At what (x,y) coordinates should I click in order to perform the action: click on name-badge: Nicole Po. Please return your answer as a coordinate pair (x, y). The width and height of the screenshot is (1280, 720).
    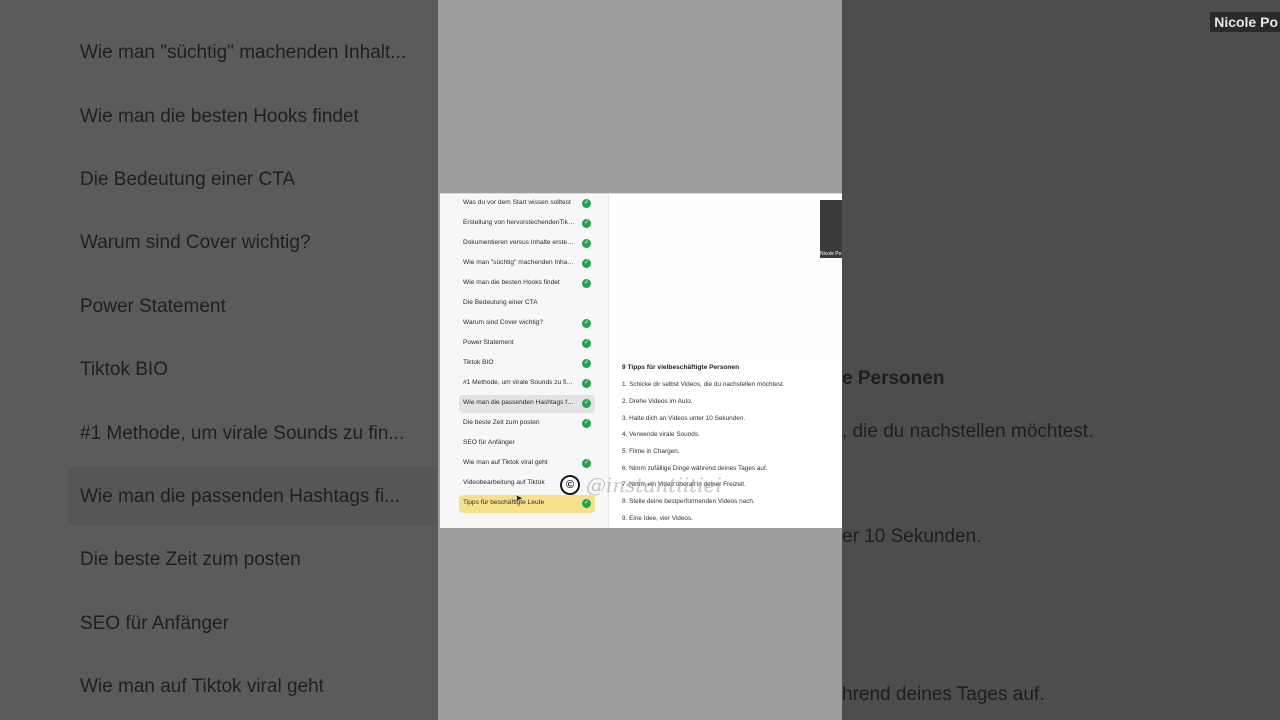
    Looking at the image, I should click on (1245, 22).